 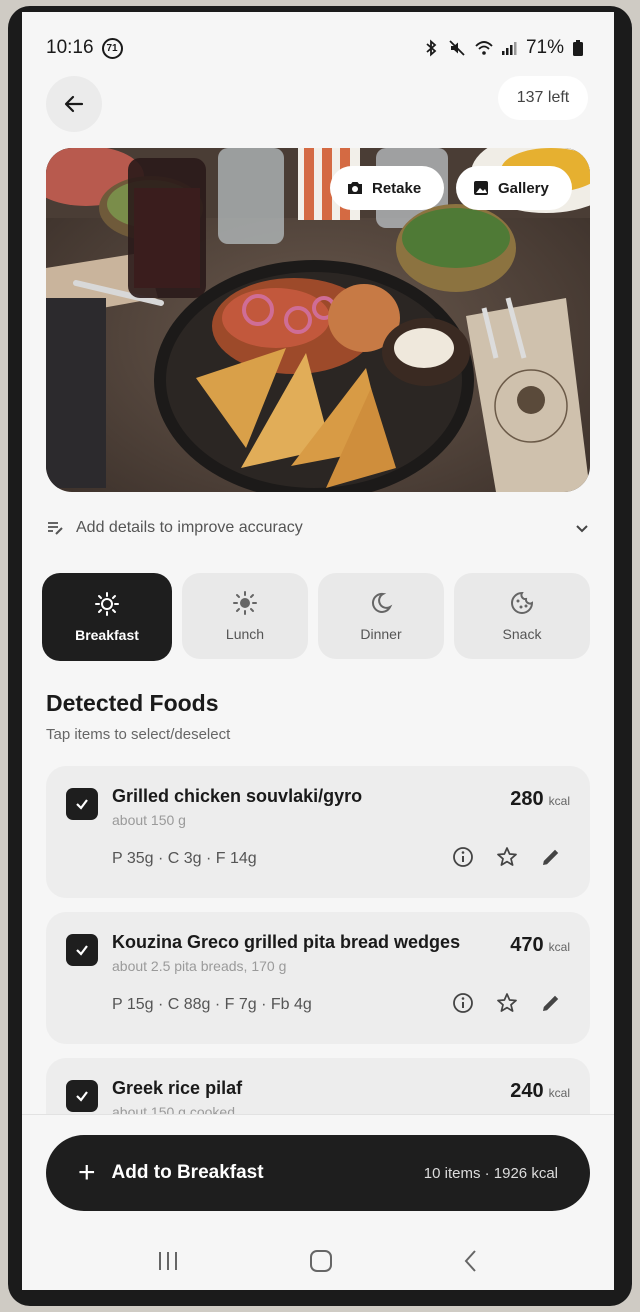 What do you see at coordinates (286, 942) in the screenshot?
I see `food-item-name: Kouzina Greco grilled pita bread wedges` at bounding box center [286, 942].